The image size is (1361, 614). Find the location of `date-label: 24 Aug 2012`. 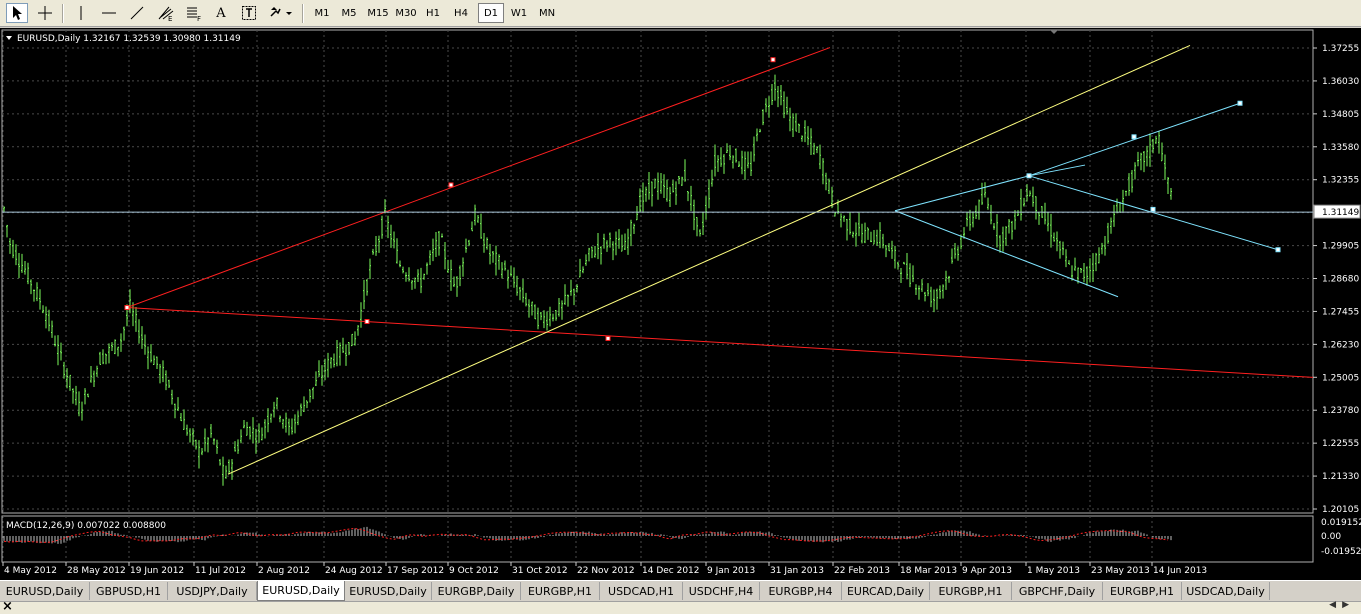

date-label: 24 Aug 2012 is located at coordinates (354, 571).